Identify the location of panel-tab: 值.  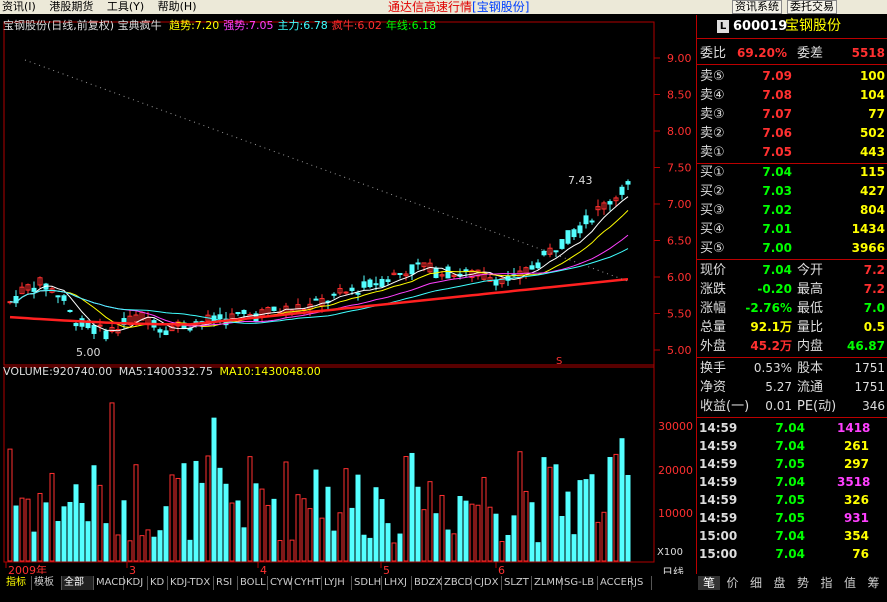
(850, 583).